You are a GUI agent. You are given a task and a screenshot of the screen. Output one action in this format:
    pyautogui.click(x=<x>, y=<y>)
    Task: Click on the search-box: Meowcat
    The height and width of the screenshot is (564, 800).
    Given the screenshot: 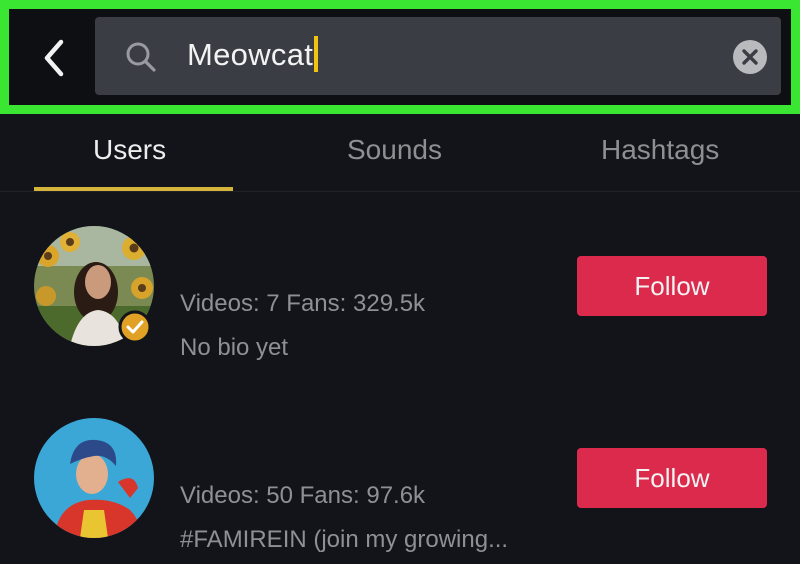 What is the action you would take?
    pyautogui.click(x=438, y=56)
    